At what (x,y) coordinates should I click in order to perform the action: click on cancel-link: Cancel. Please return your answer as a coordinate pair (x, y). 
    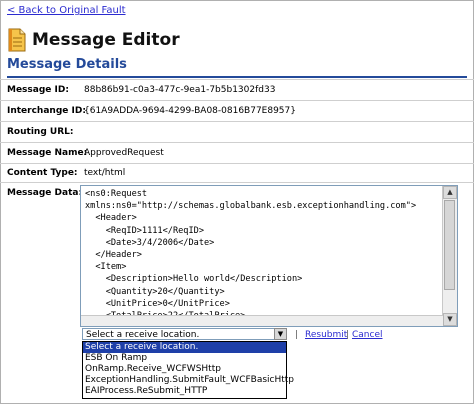
    Looking at the image, I should click on (367, 335).